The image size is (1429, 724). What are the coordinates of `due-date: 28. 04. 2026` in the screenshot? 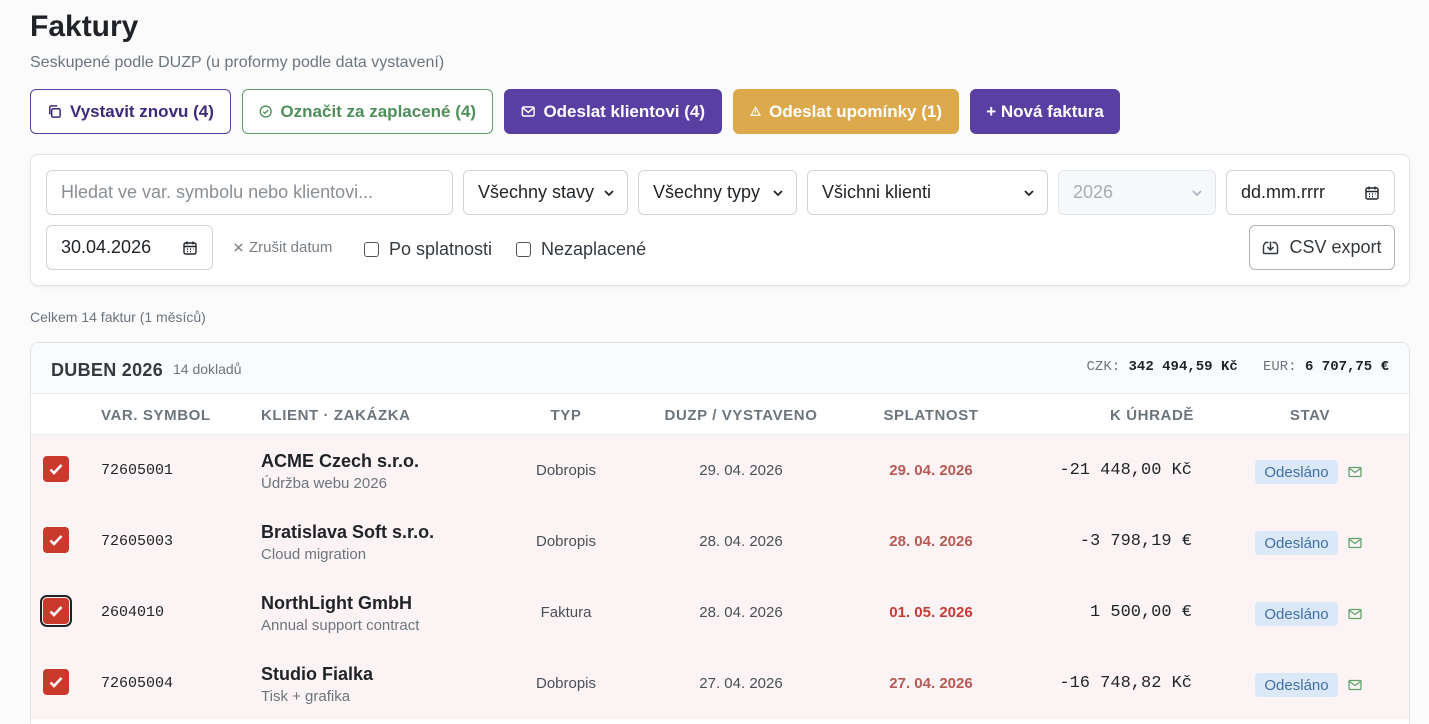 It's located at (931, 541).